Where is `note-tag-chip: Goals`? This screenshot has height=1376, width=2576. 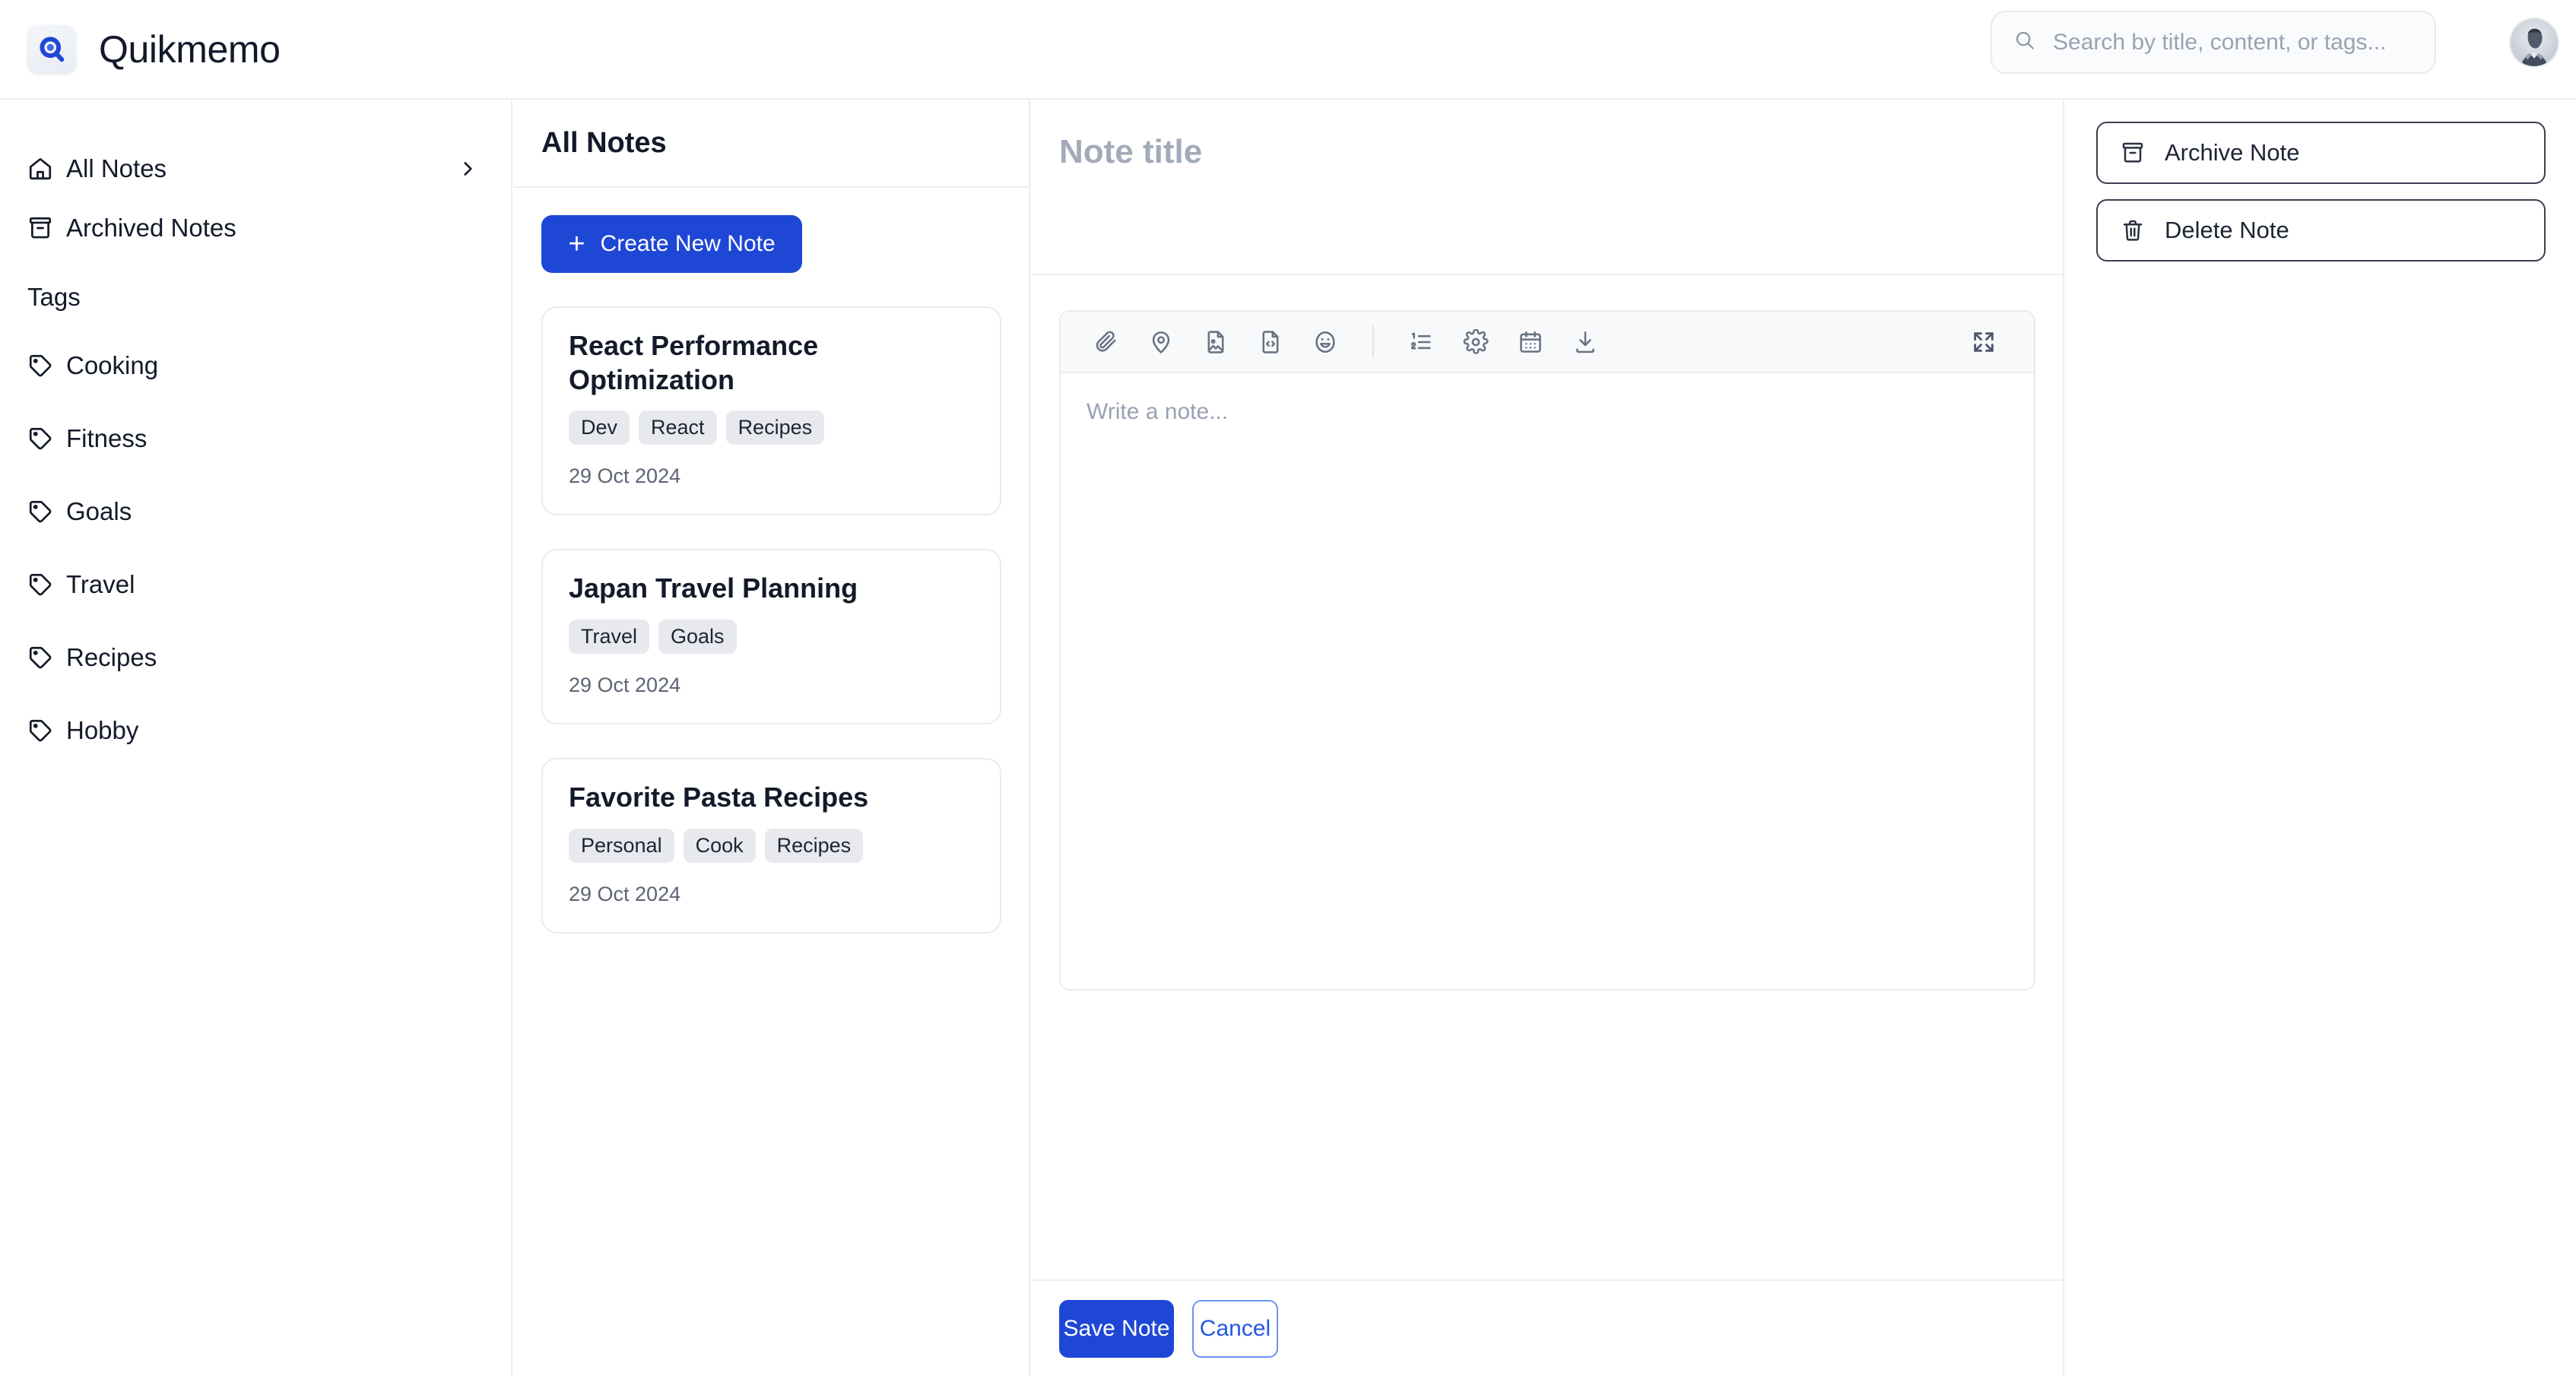 note-tag-chip: Goals is located at coordinates (697, 636).